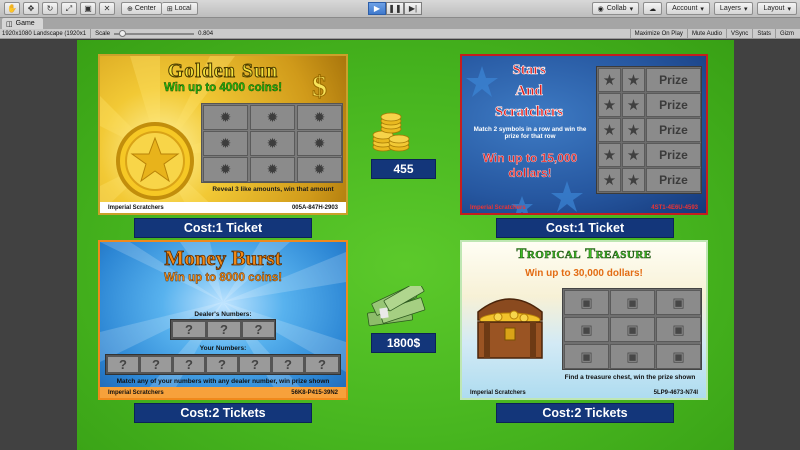 The image size is (800, 450). I want to click on pause-icon: ❚❚, so click(395, 8).